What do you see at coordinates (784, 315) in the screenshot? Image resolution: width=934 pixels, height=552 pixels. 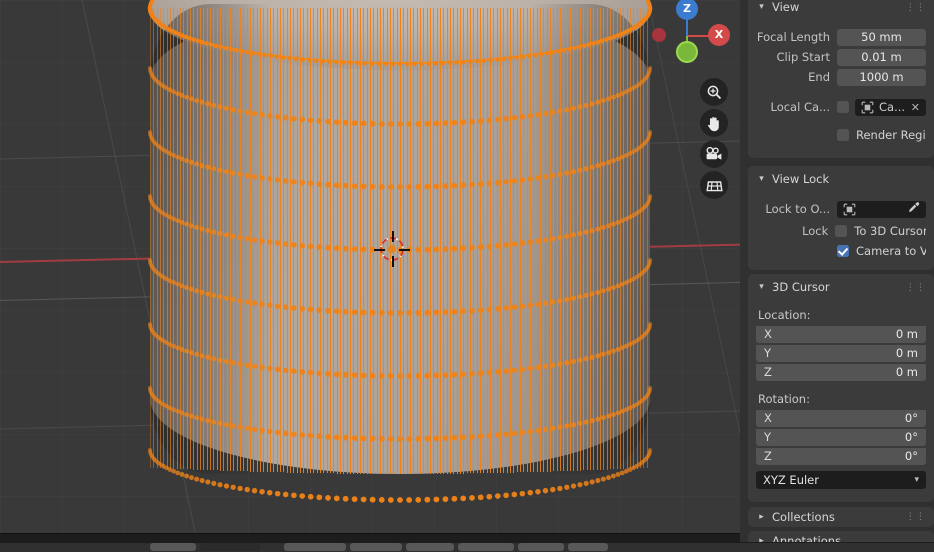 I see `label-location: Location:` at bounding box center [784, 315].